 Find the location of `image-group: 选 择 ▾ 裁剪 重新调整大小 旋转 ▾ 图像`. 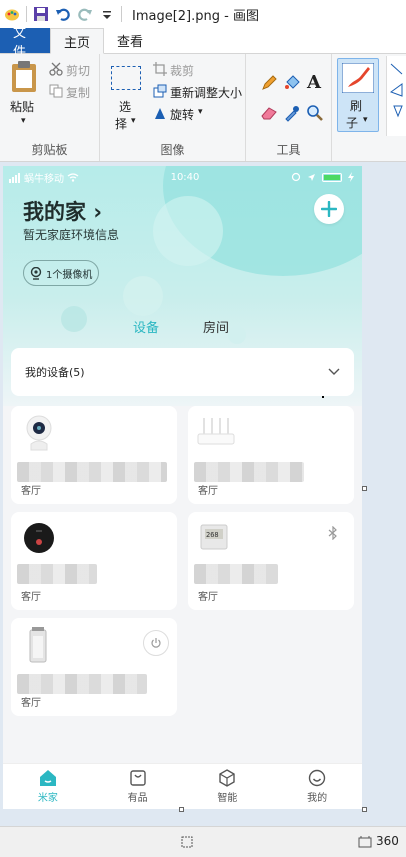

image-group: 选 择 ▾ 裁剪 重新调整大小 旋转 ▾ 图像 is located at coordinates (173, 107).